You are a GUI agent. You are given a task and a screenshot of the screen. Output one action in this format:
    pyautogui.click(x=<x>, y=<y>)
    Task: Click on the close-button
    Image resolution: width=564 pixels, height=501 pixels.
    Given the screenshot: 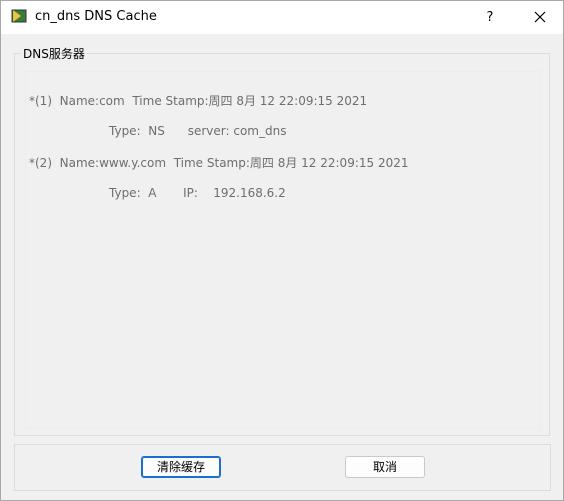 What is the action you would take?
    pyautogui.click(x=540, y=17)
    